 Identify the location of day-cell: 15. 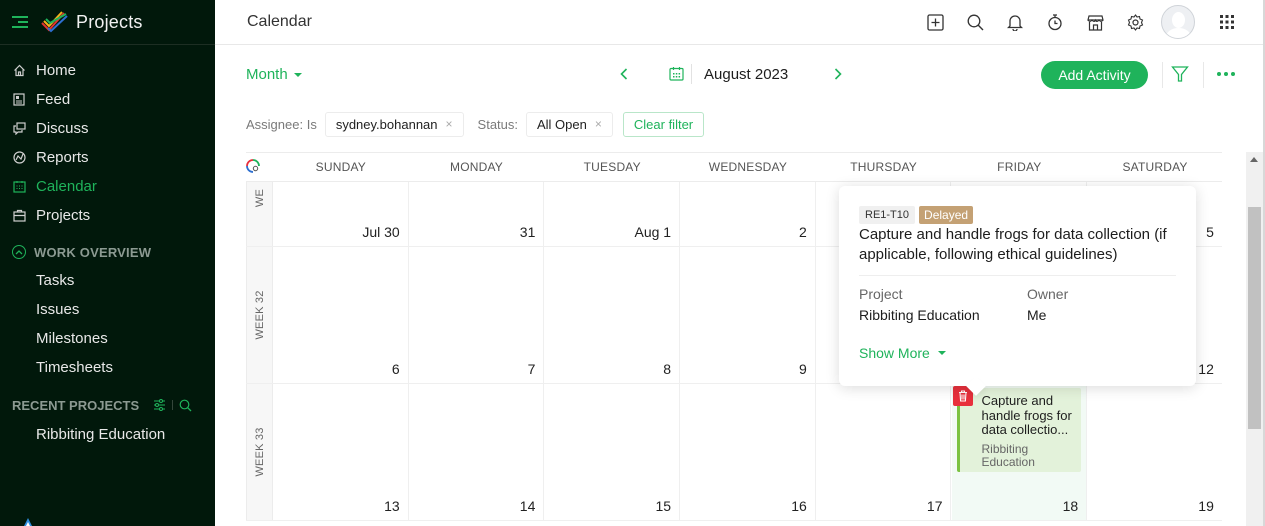
(612, 452).